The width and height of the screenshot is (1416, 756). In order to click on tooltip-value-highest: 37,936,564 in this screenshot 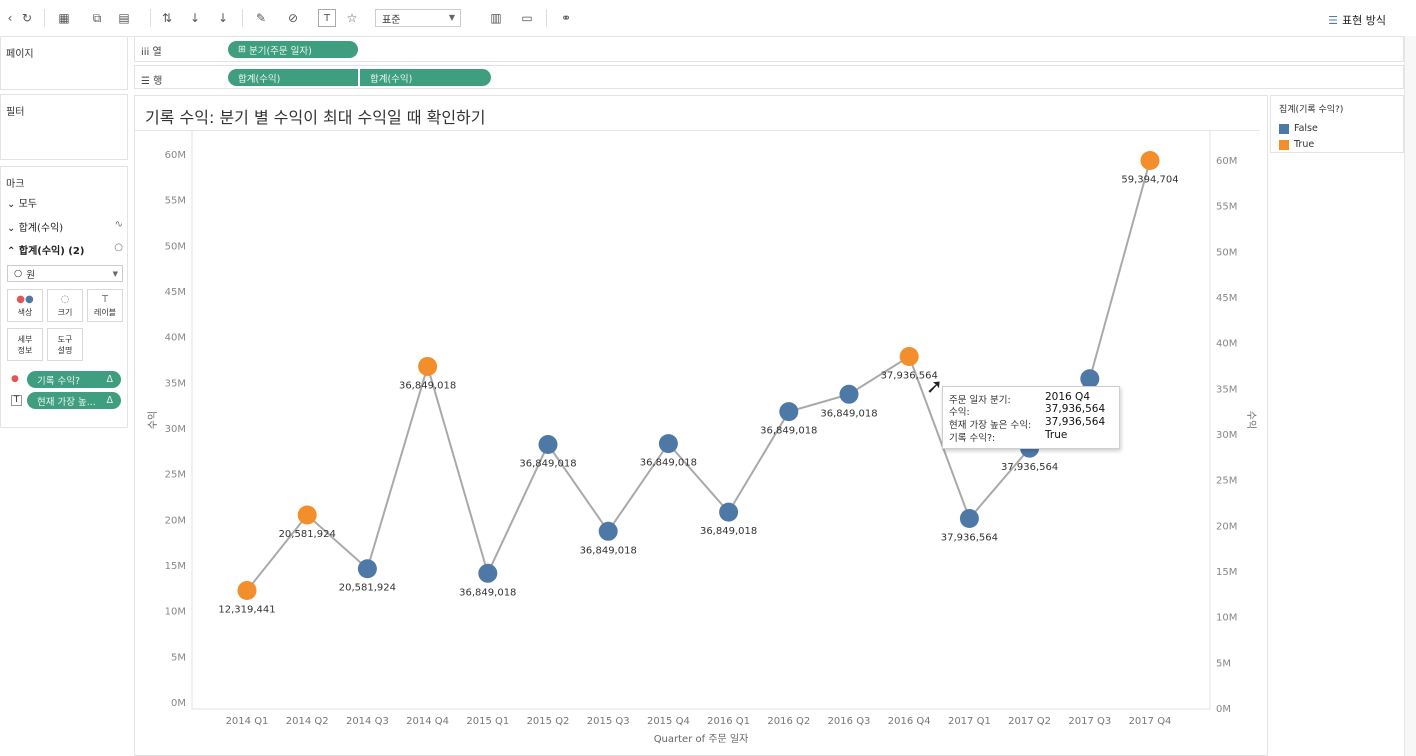, I will do `click(1075, 422)`.